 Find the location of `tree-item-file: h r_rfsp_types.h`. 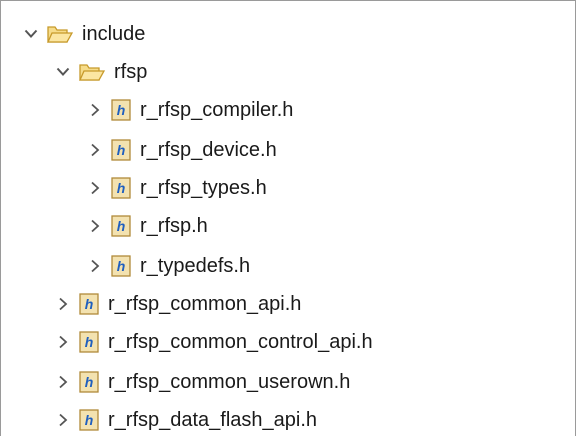

tree-item-file: h r_rfsp_types.h is located at coordinates (176, 188).